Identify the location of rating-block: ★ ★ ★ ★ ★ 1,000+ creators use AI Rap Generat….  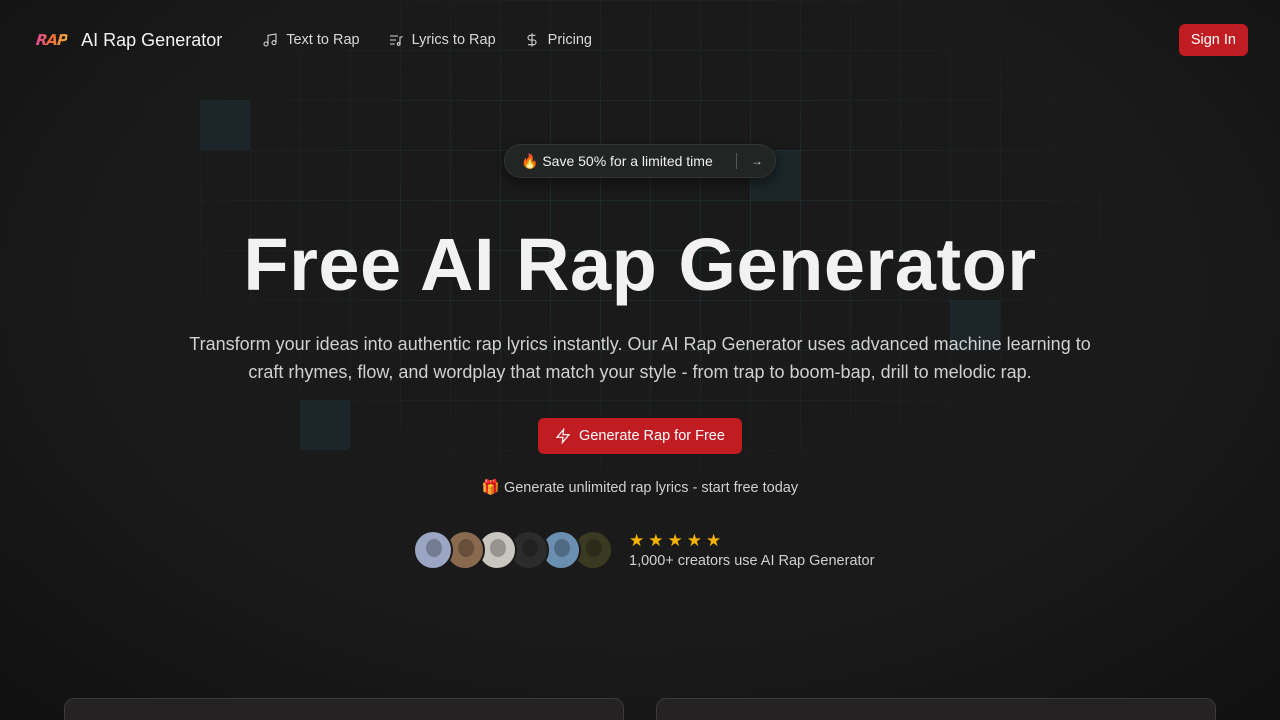
(751, 550).